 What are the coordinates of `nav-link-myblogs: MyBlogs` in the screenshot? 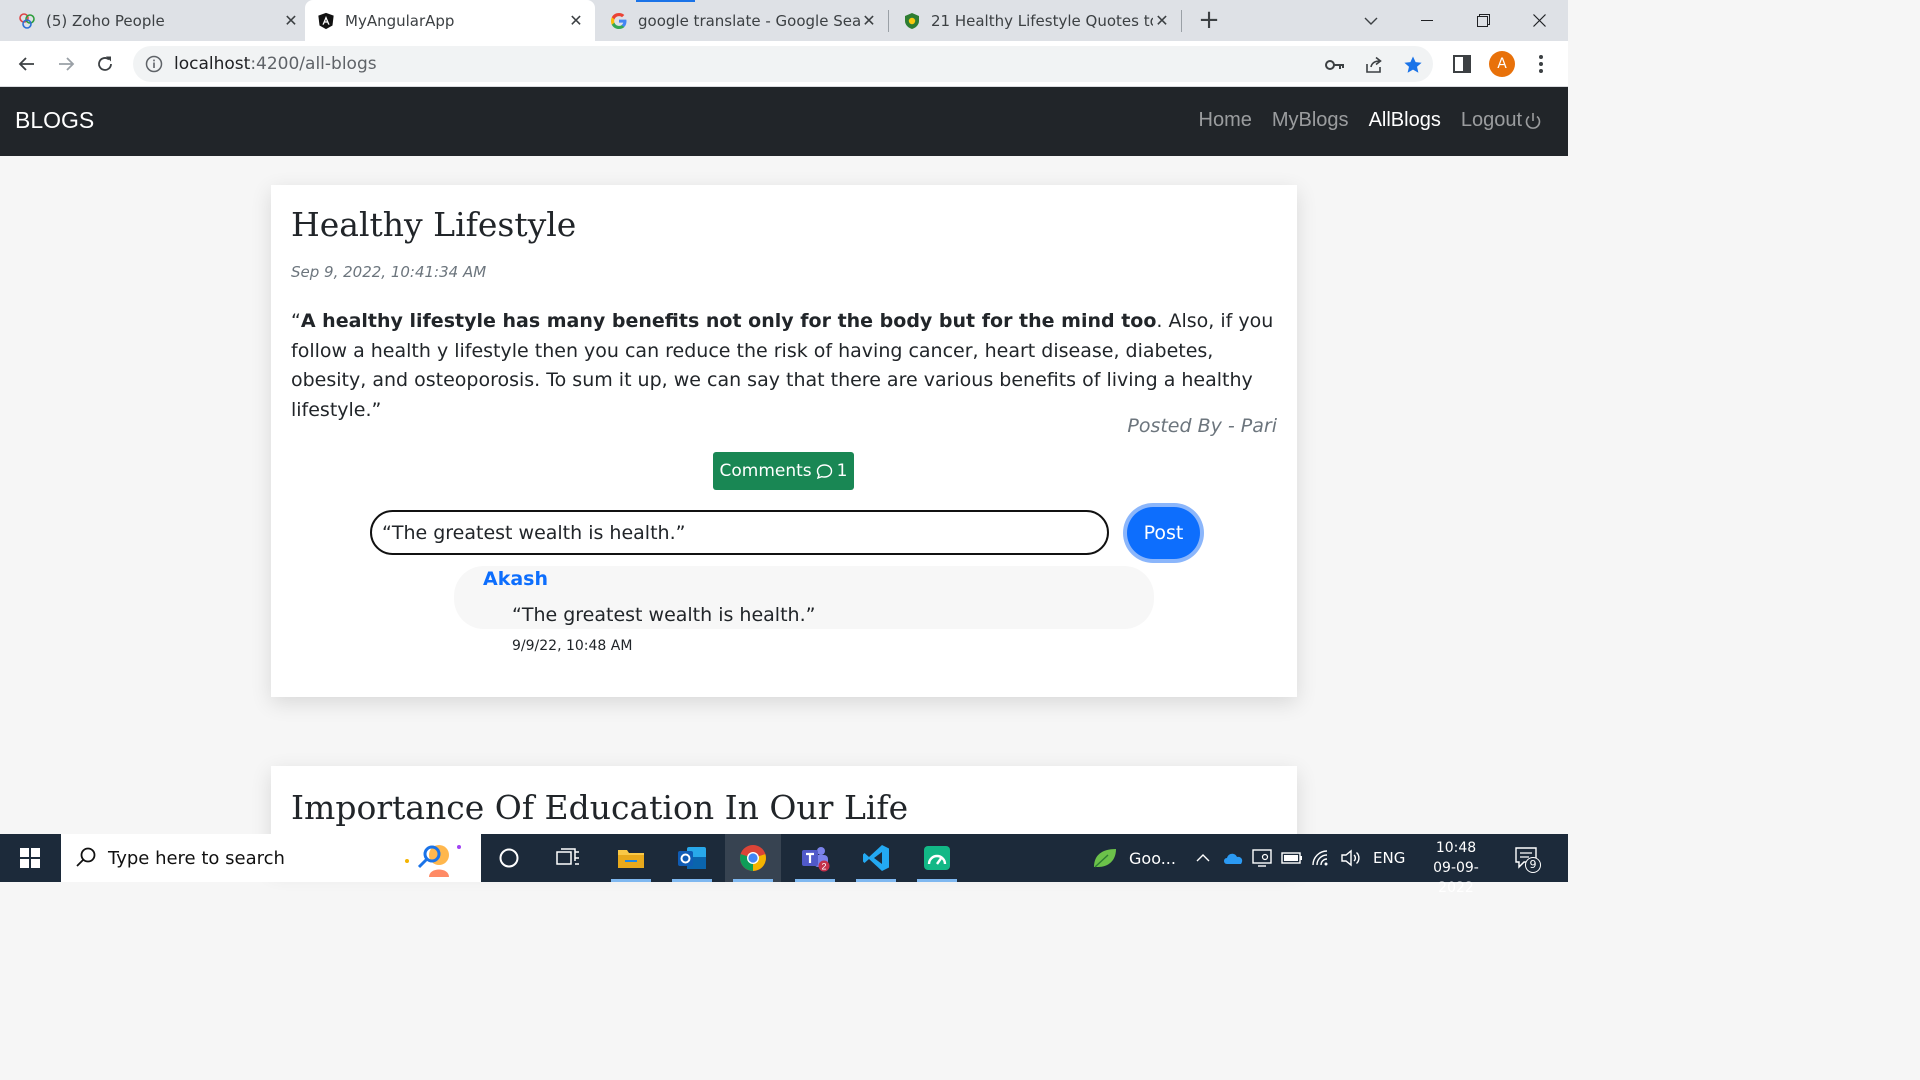 It's located at (1310, 120).